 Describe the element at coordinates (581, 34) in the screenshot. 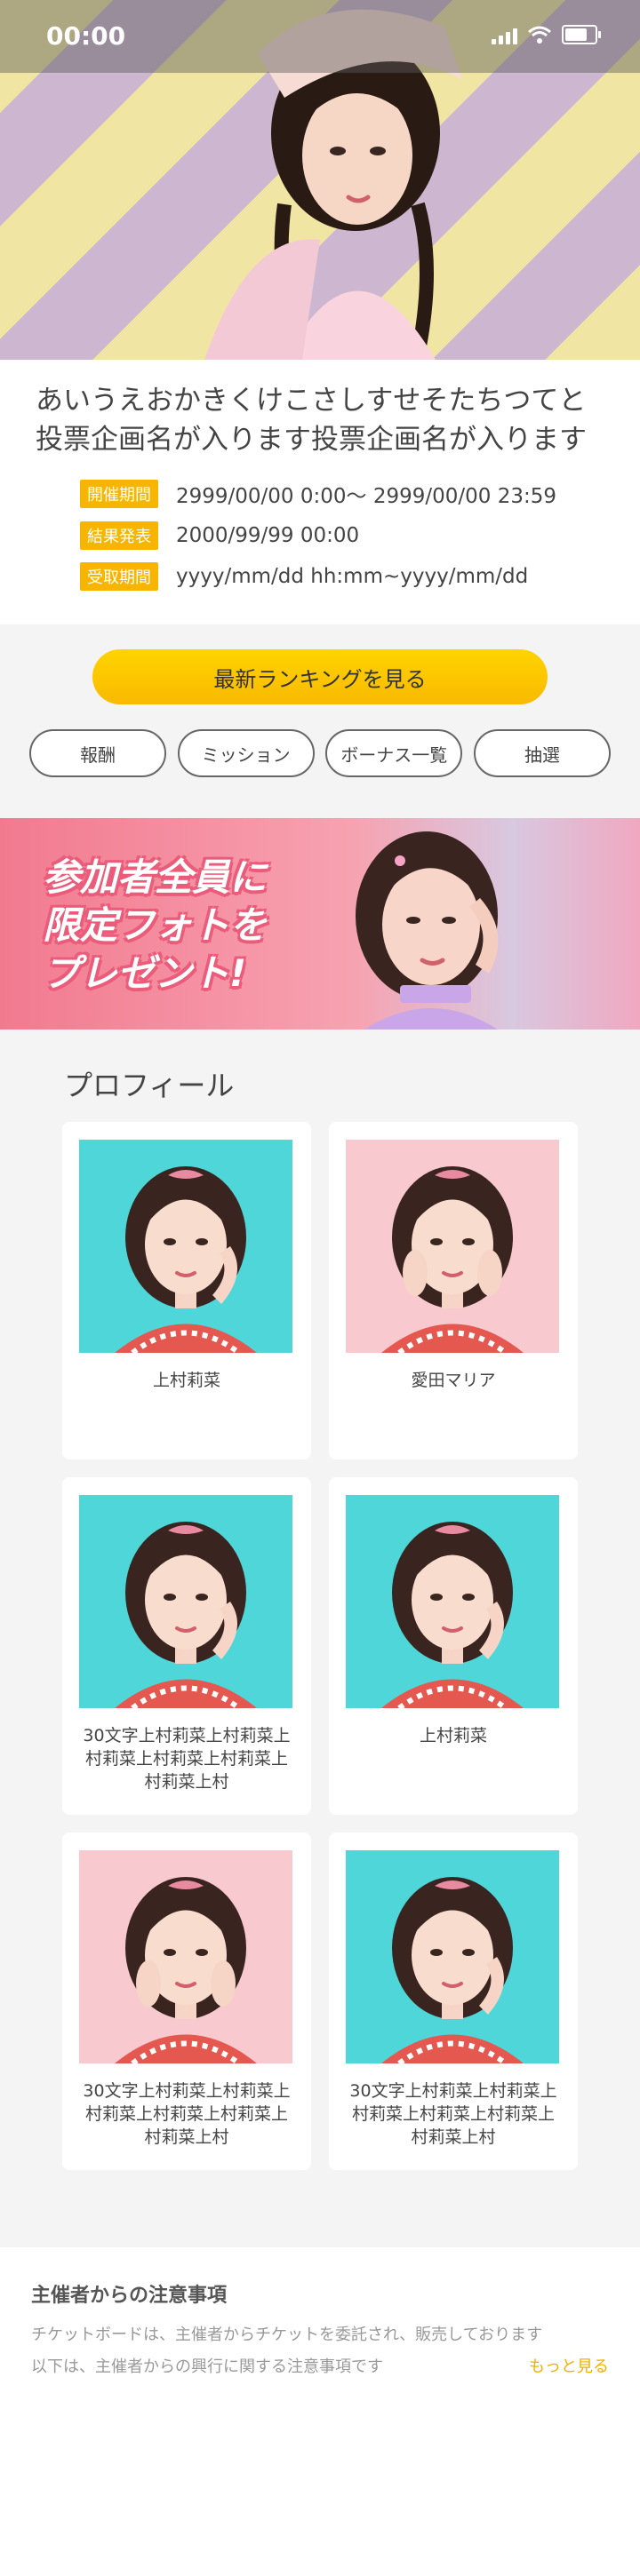

I see `battery-icon` at that location.